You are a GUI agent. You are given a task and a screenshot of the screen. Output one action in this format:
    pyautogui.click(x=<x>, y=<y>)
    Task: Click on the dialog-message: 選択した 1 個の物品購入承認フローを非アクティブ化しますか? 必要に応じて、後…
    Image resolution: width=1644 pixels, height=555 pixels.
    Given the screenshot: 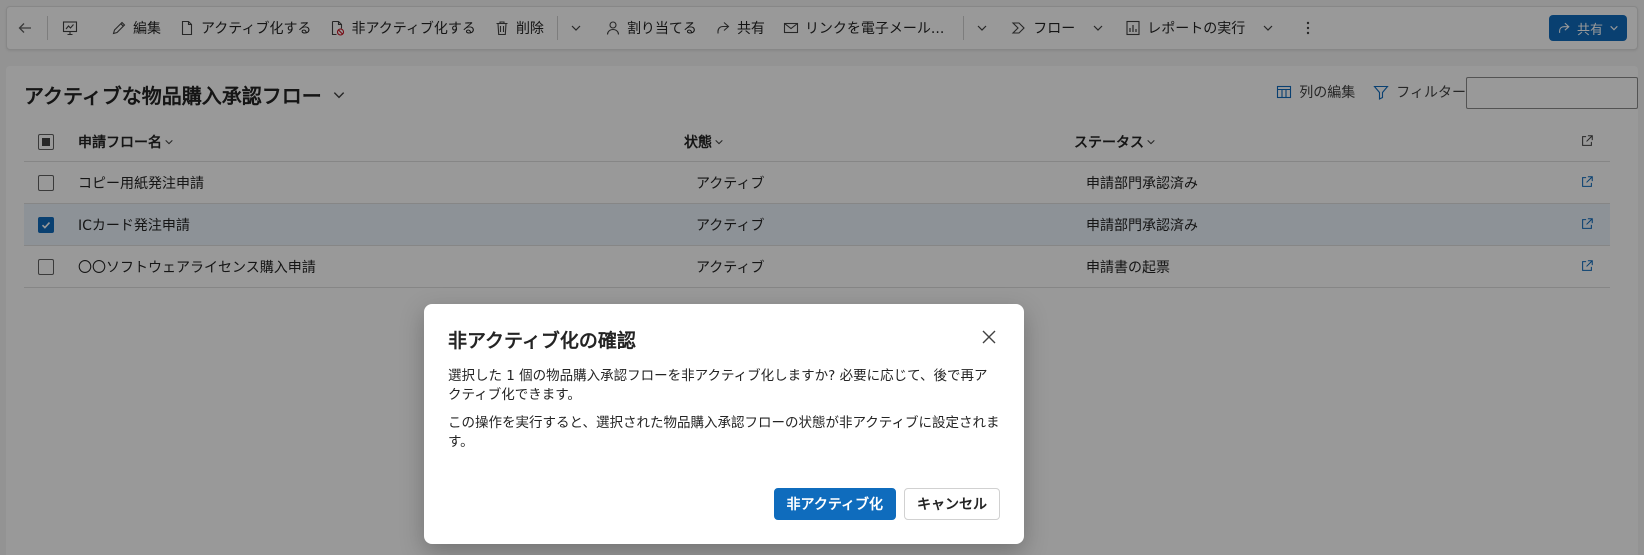 What is the action you would take?
    pyautogui.click(x=718, y=385)
    